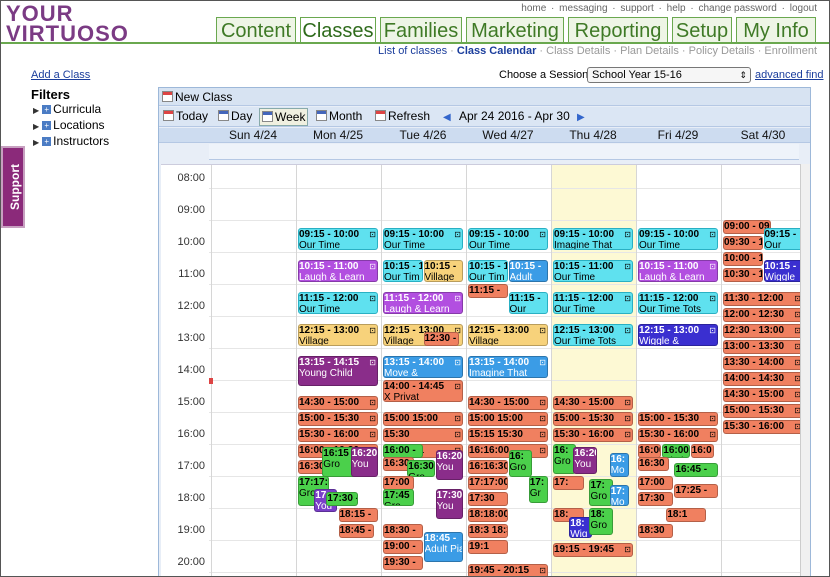 The width and height of the screenshot is (830, 577). Describe the element at coordinates (488, 466) in the screenshot. I see `class-event: 16:16:30` at that location.